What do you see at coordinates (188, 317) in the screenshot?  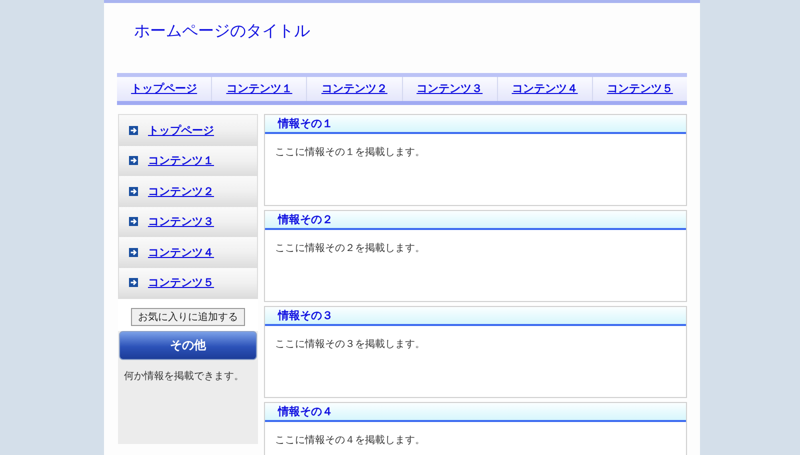 I see `bookmark-button: お気に入りに追加する` at bounding box center [188, 317].